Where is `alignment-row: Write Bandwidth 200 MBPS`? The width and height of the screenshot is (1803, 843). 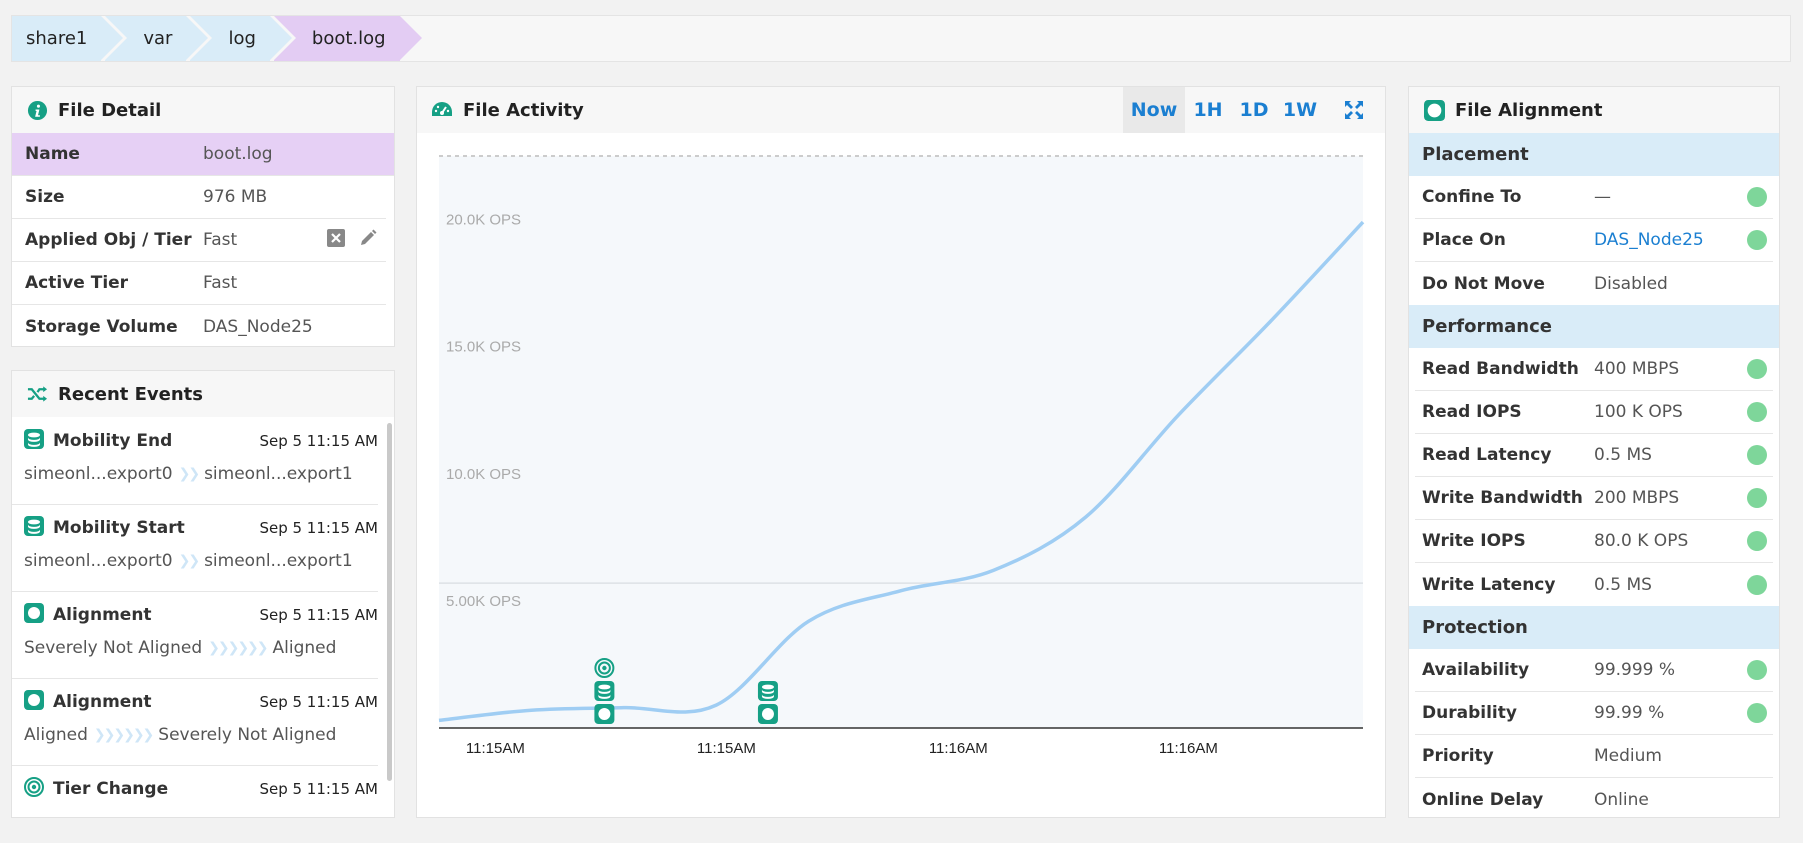
alignment-row: Write Bandwidth 200 MBPS is located at coordinates (1594, 498).